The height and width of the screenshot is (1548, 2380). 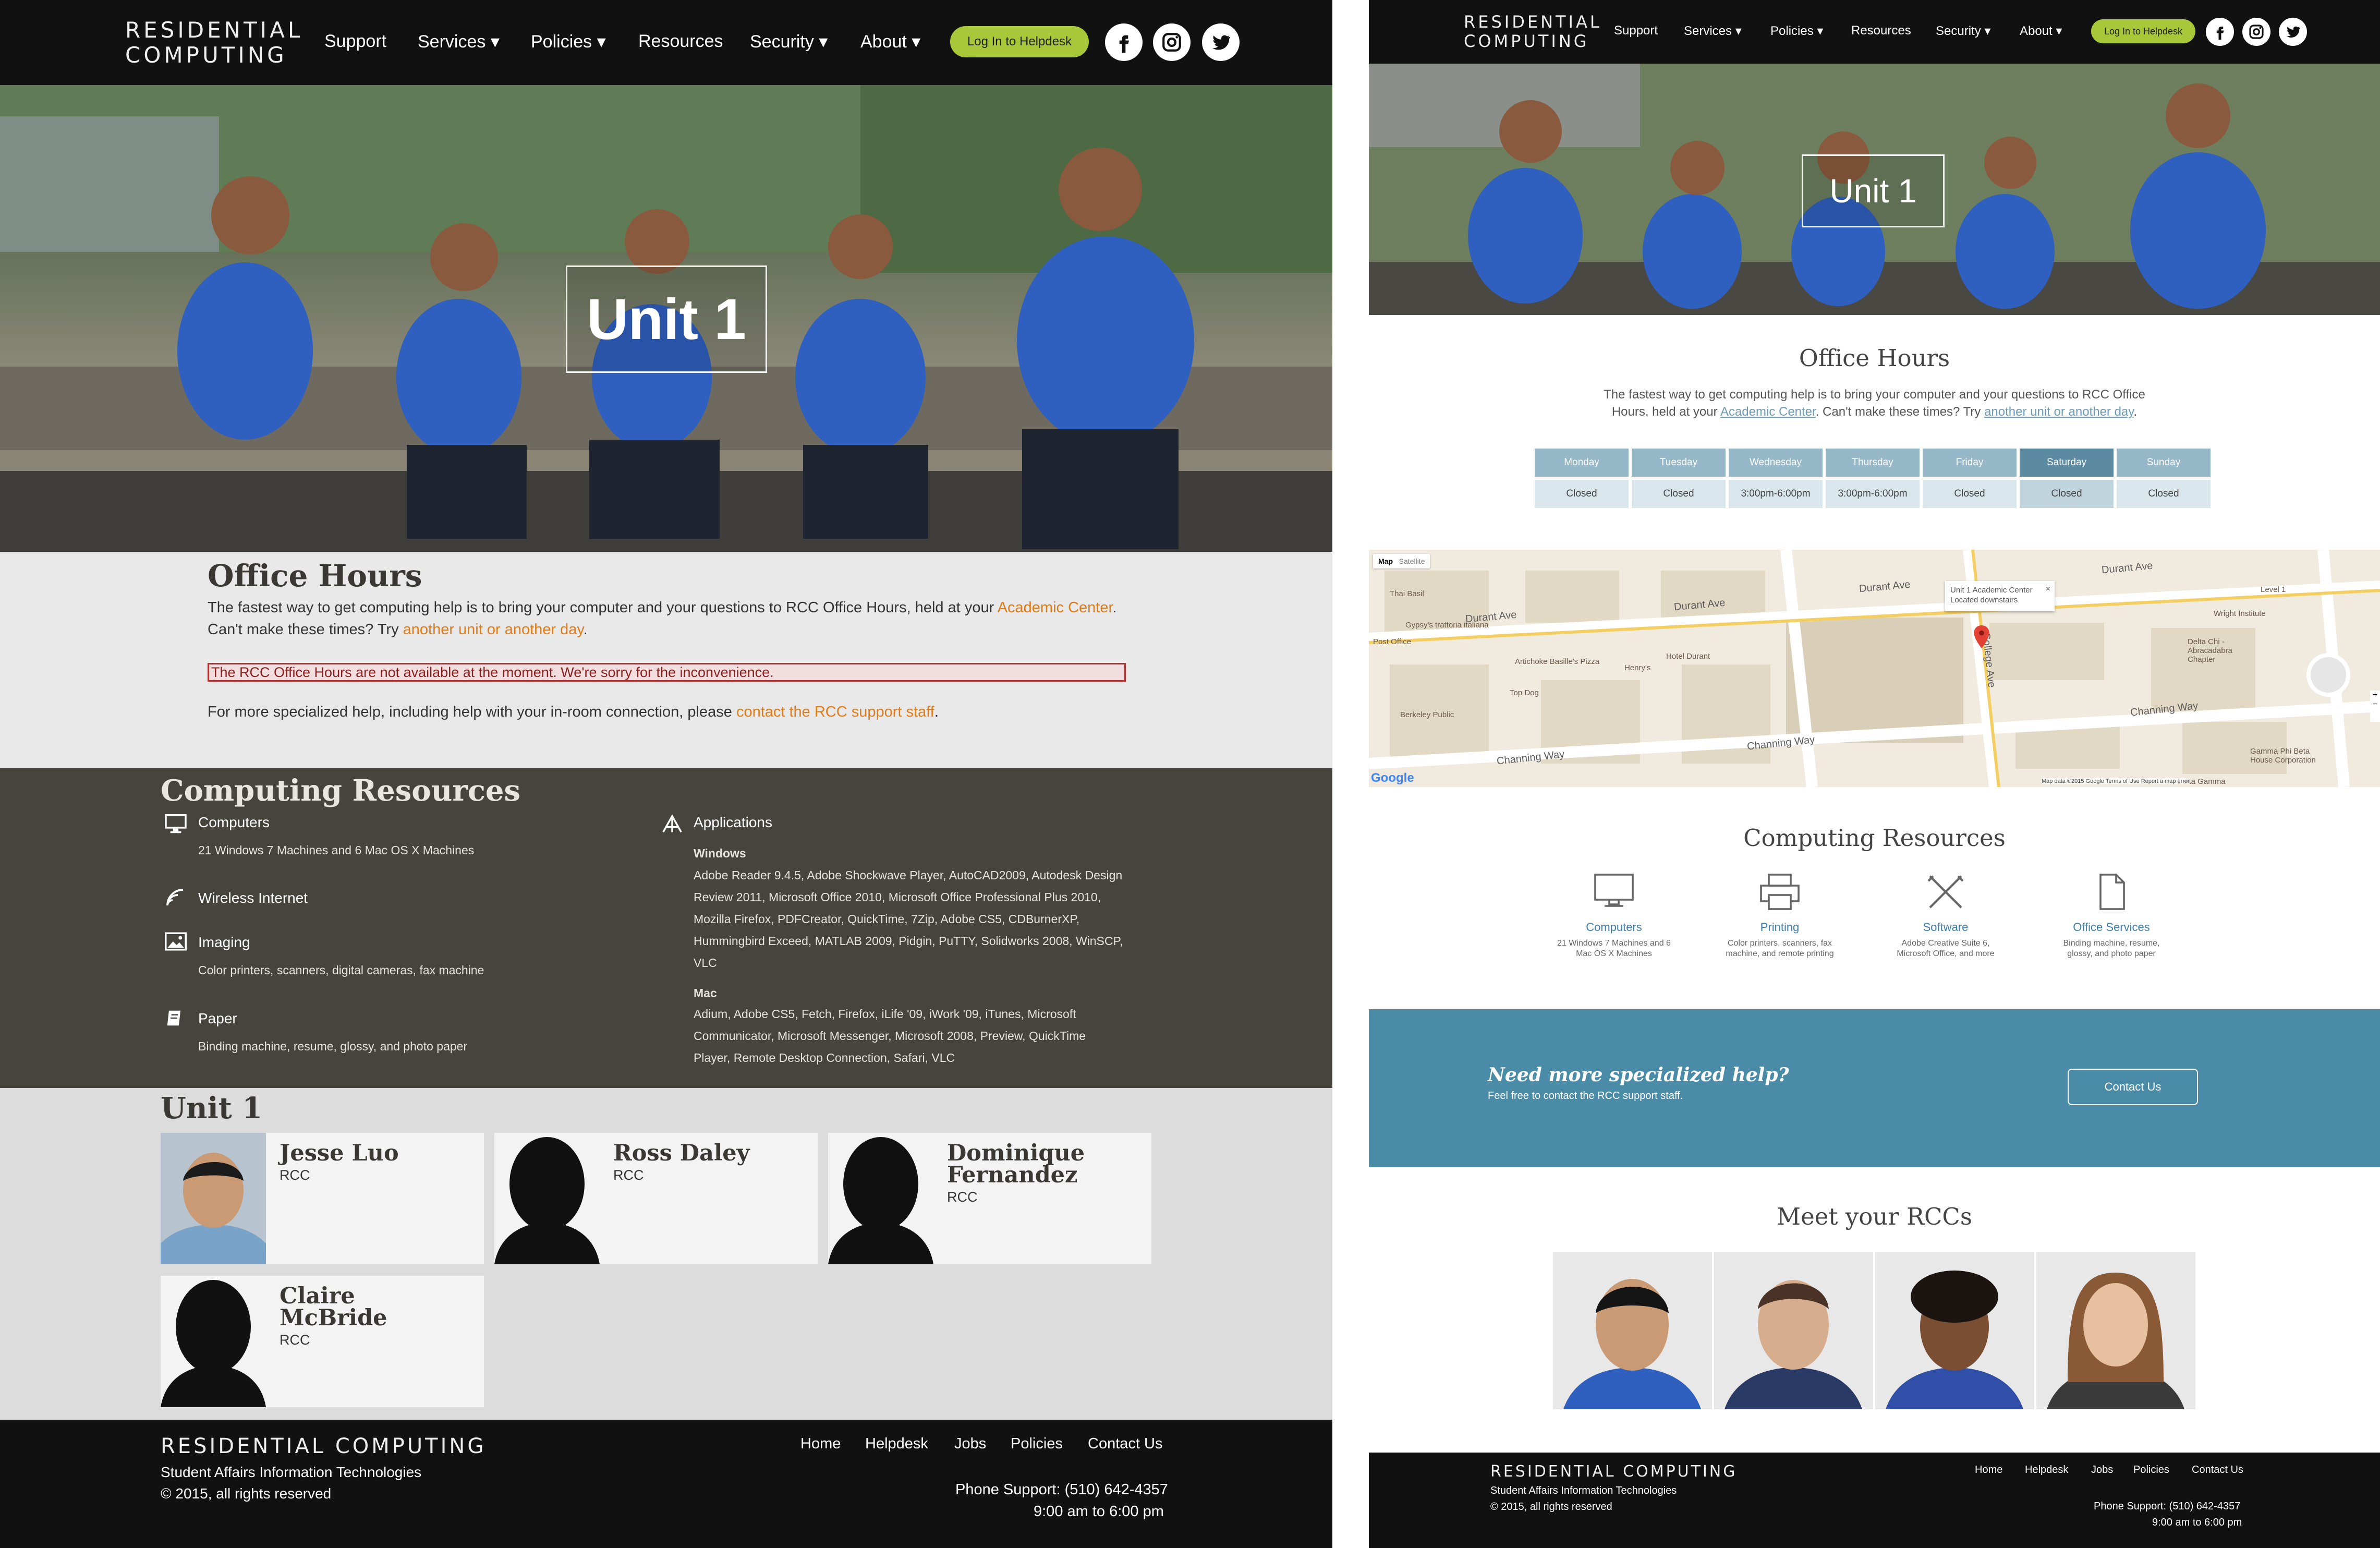 I want to click on meet-rccs-heading: Meet your RCCs, so click(x=1875, y=1217).